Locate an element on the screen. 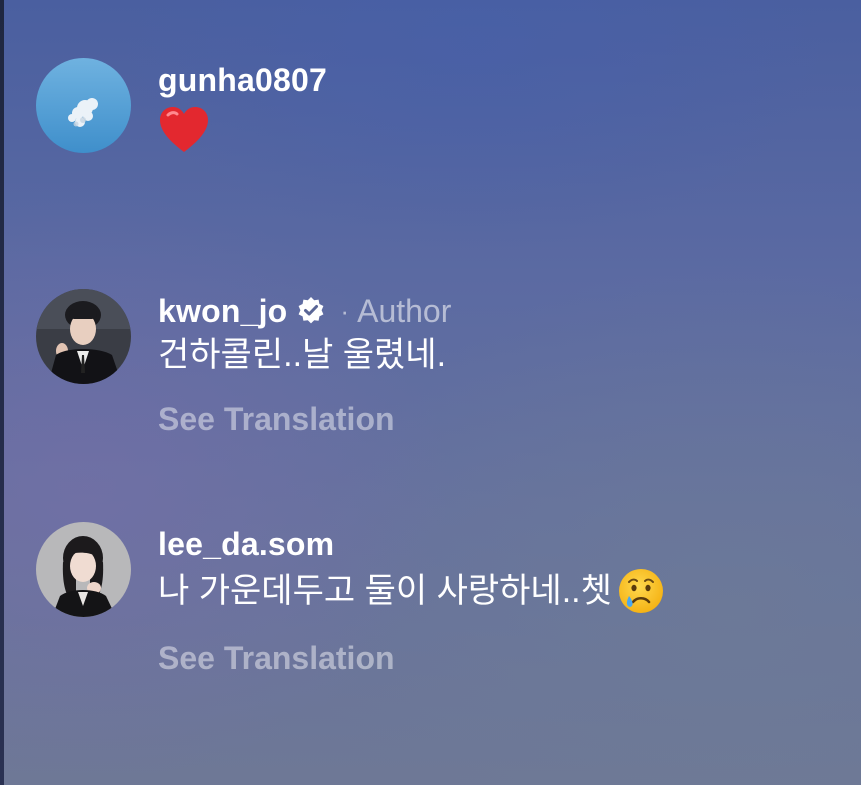 The height and width of the screenshot is (785, 861). comment-text-content: 나 가운데두고 둘이 사랑하네..쳇 is located at coordinates (385, 591).